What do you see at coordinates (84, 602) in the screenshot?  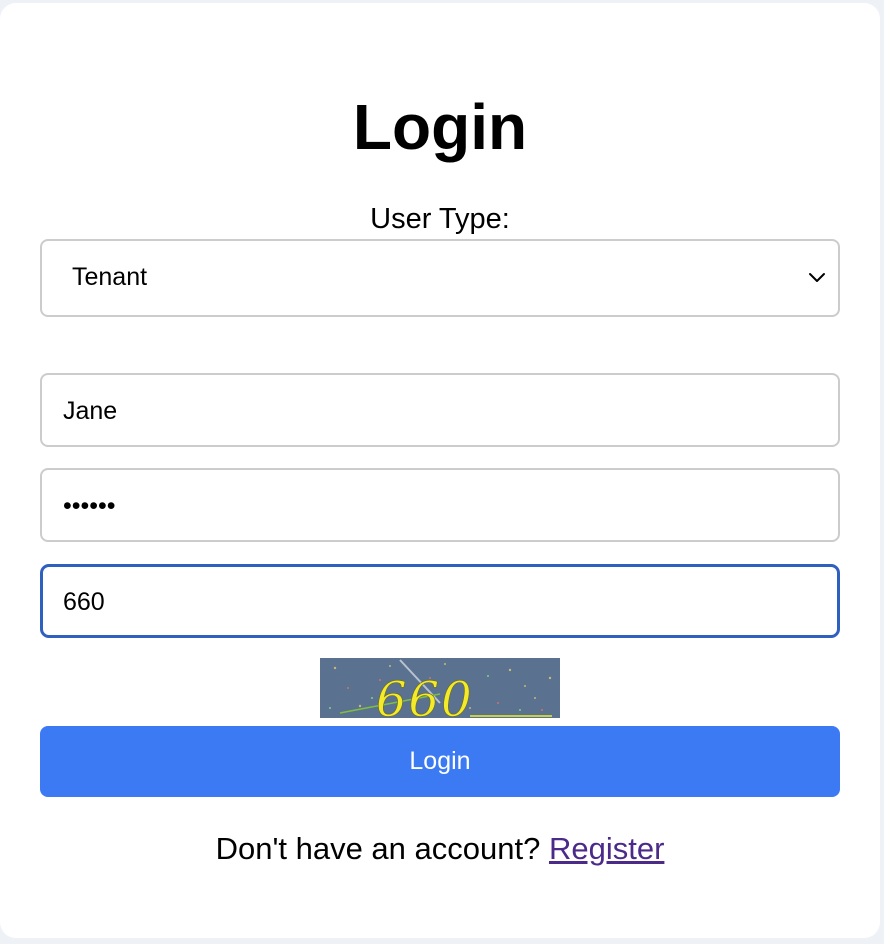 I see `captcha-input-value: 660` at bounding box center [84, 602].